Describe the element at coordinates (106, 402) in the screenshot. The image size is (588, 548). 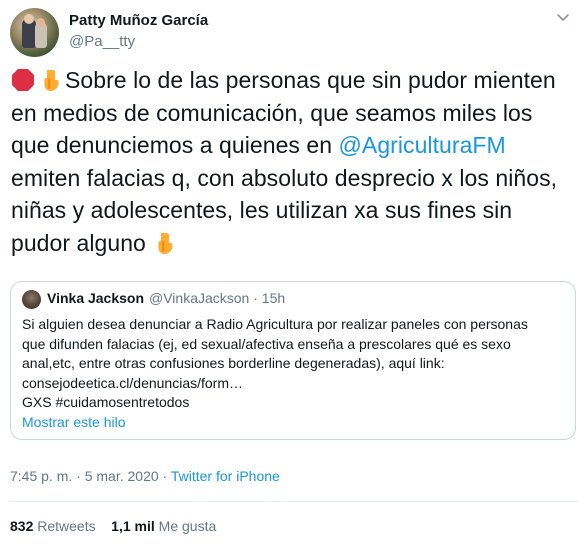
I see `quoted-line: GXS #cuidamosentretodos` at that location.